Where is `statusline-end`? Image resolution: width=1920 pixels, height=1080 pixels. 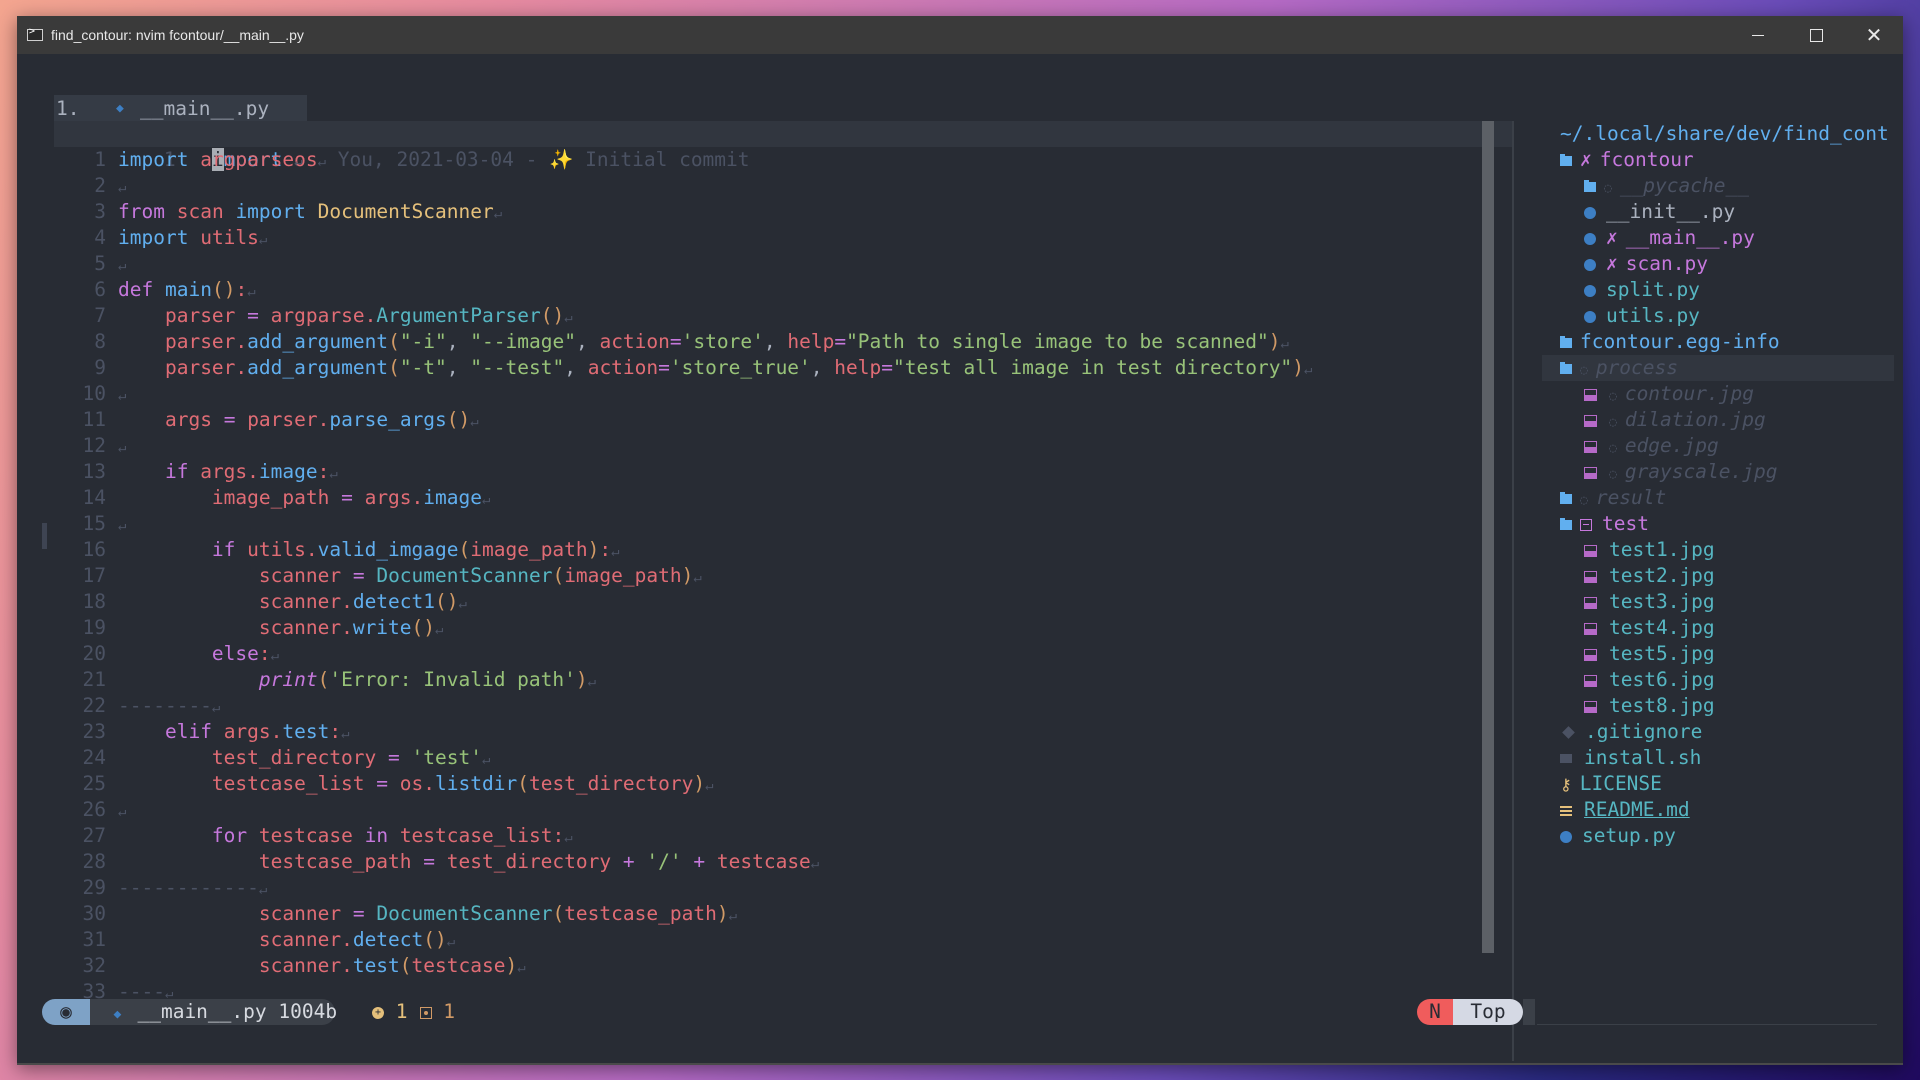 statusline-end is located at coordinates (1529, 1012).